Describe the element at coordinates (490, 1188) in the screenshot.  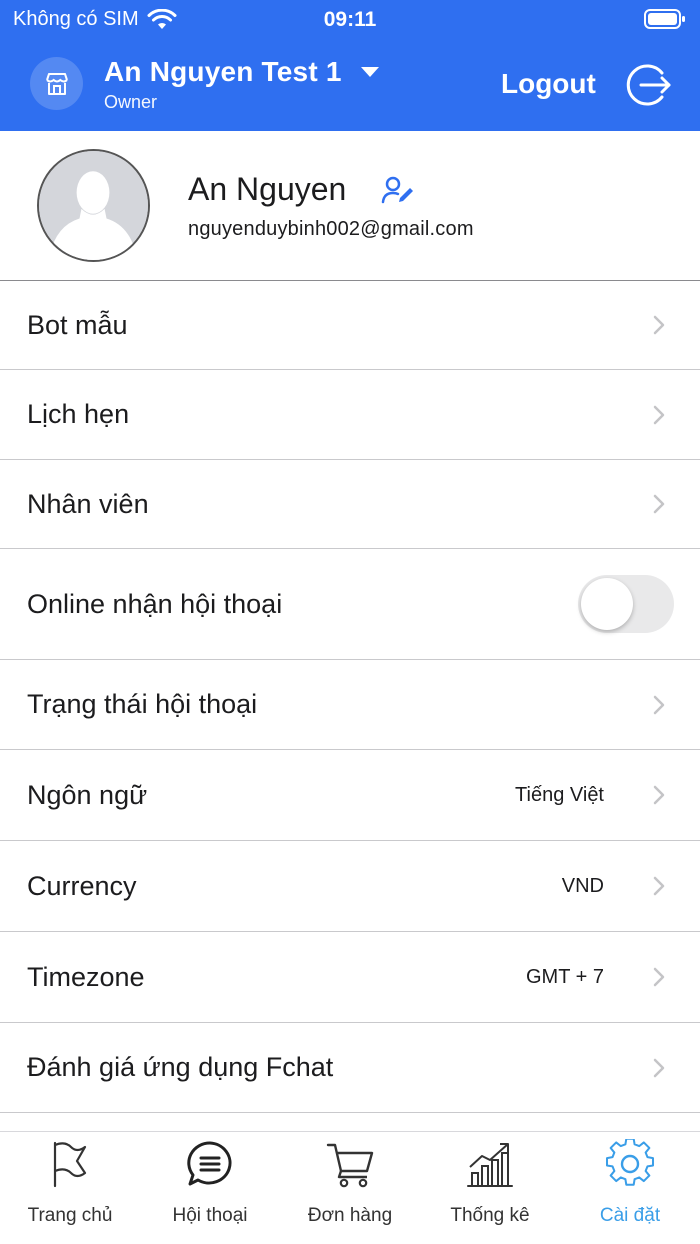
I see `tab-statistics: Thống kê` at that location.